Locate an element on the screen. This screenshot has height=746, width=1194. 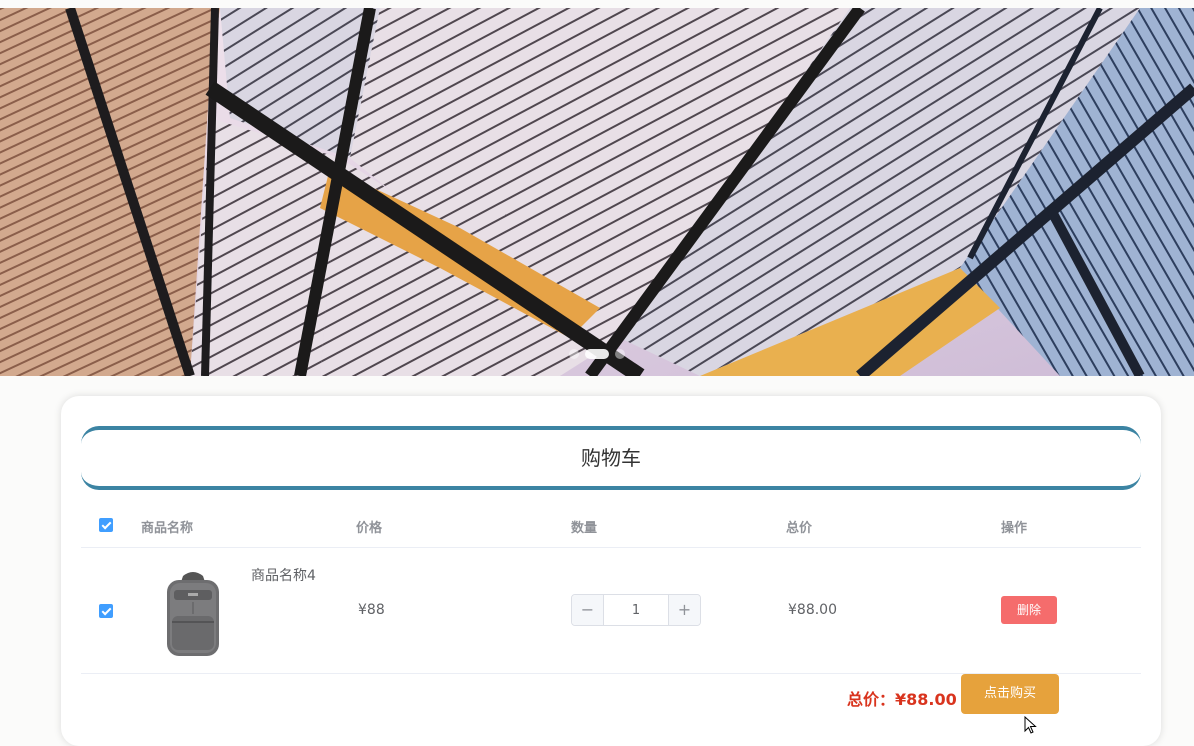
item-price: ¥88 is located at coordinates (371, 610).